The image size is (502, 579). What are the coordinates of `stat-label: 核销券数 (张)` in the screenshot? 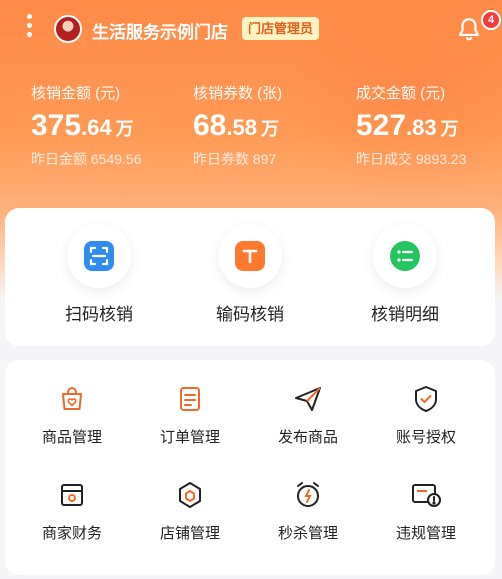 It's located at (238, 93).